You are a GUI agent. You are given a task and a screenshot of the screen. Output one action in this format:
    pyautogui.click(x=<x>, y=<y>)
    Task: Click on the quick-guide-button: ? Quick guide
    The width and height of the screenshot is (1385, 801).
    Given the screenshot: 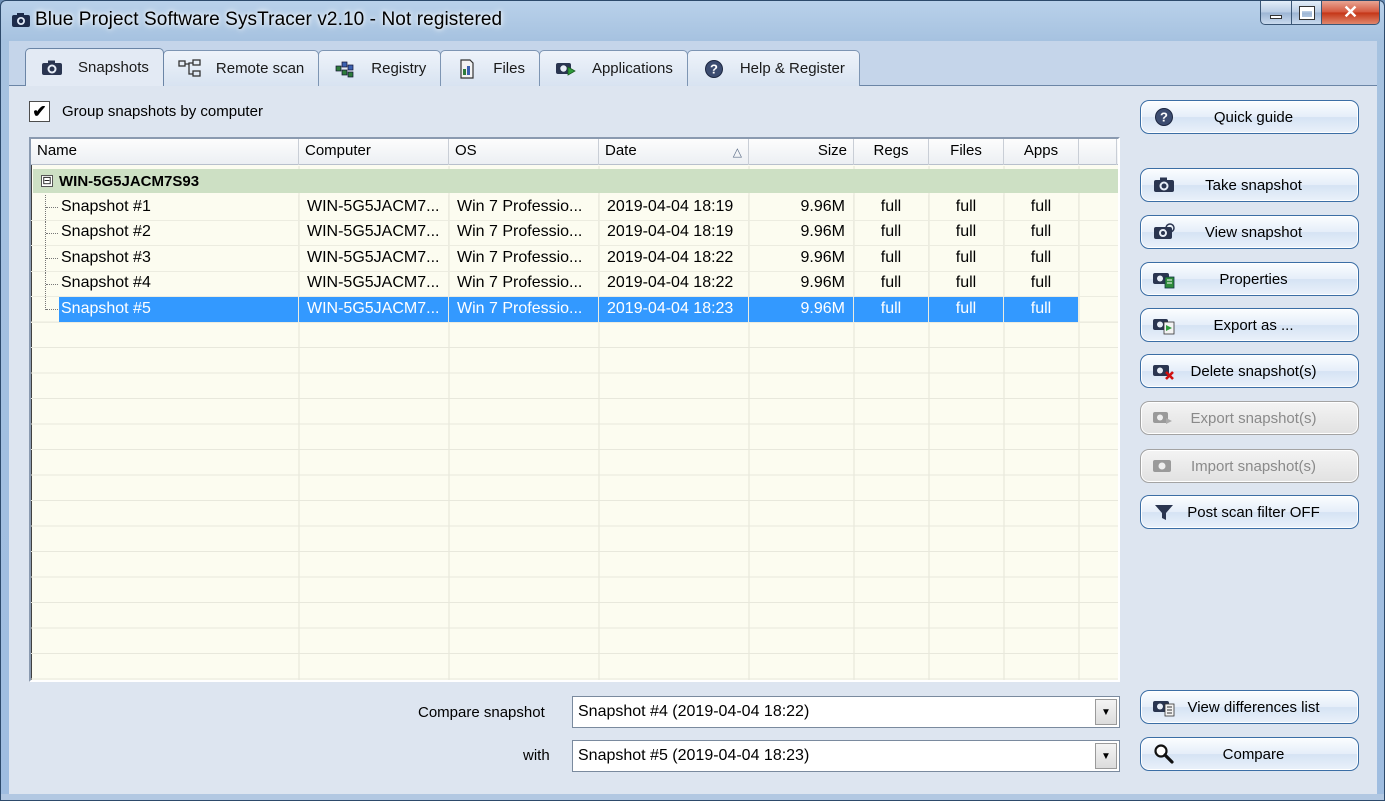 What is the action you would take?
    pyautogui.click(x=1249, y=117)
    